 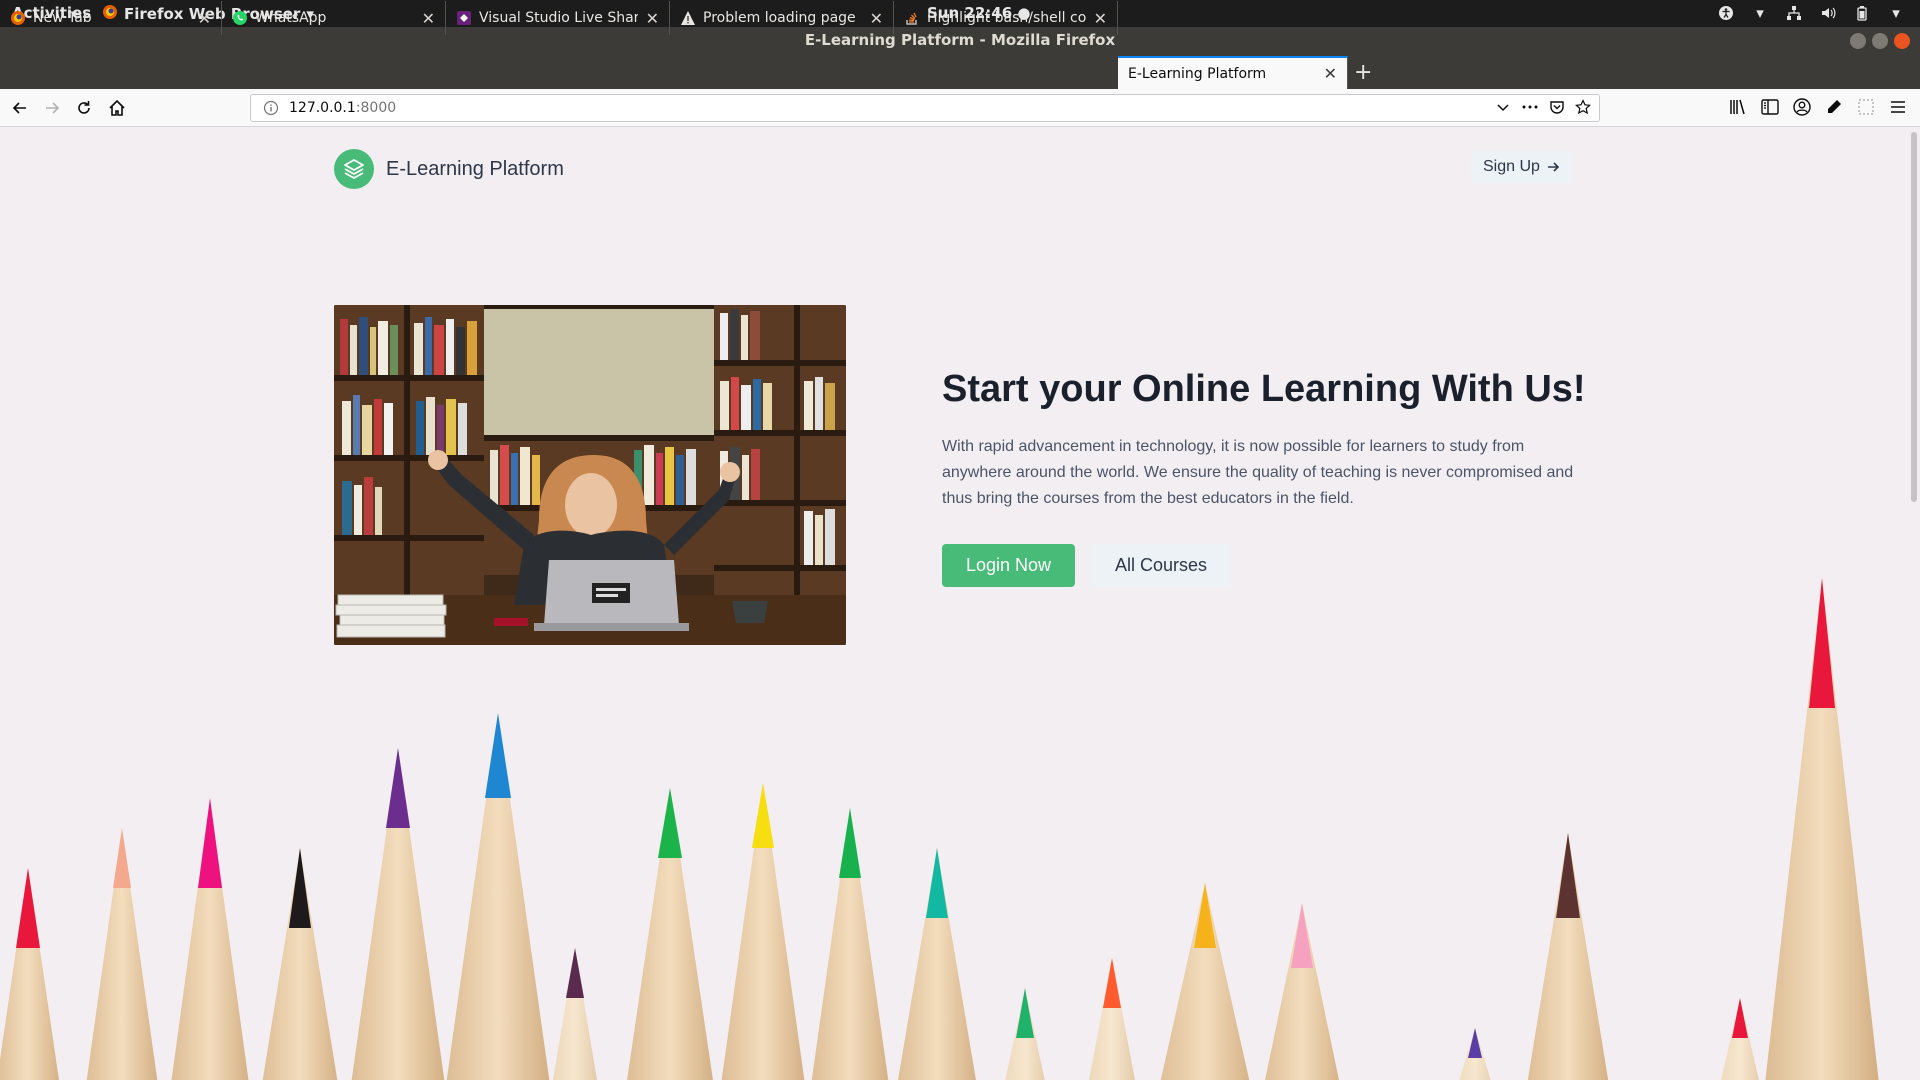 What do you see at coordinates (1008, 565) in the screenshot?
I see `login-now-button: Login Now` at bounding box center [1008, 565].